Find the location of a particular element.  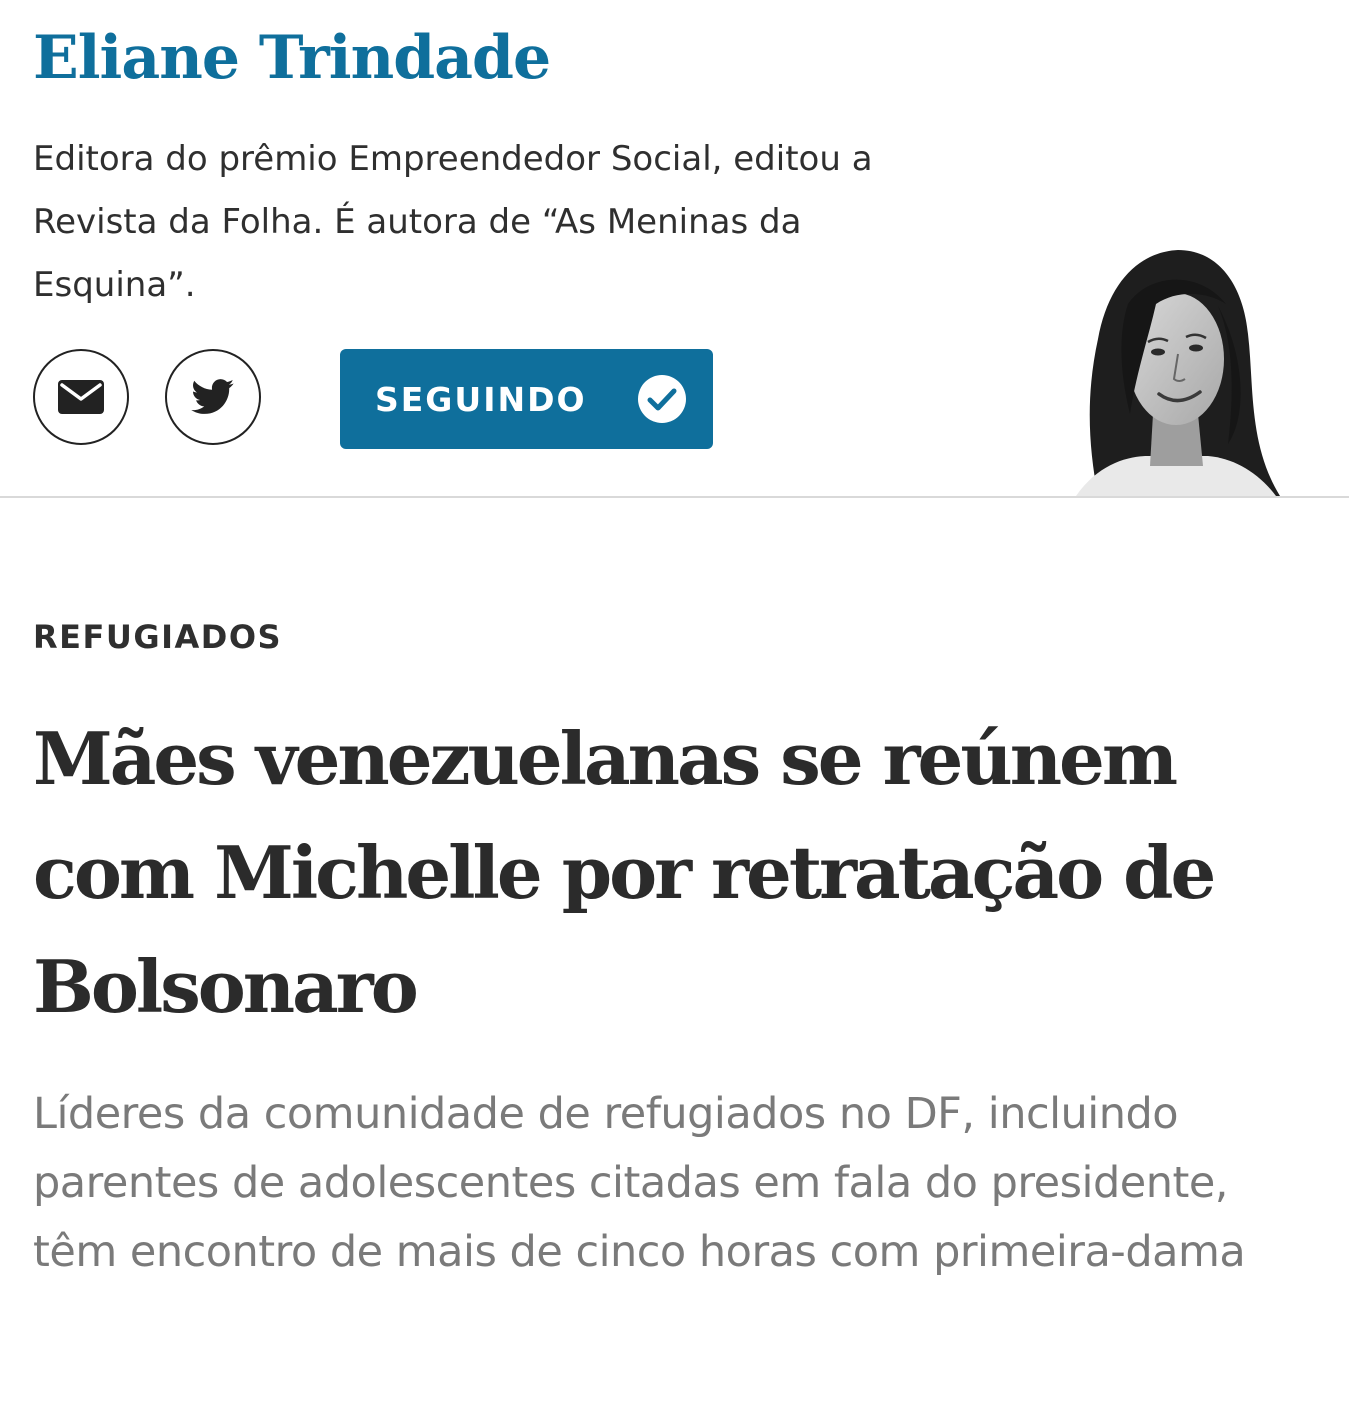

follow-button: SEGUINDO is located at coordinates (526, 399).